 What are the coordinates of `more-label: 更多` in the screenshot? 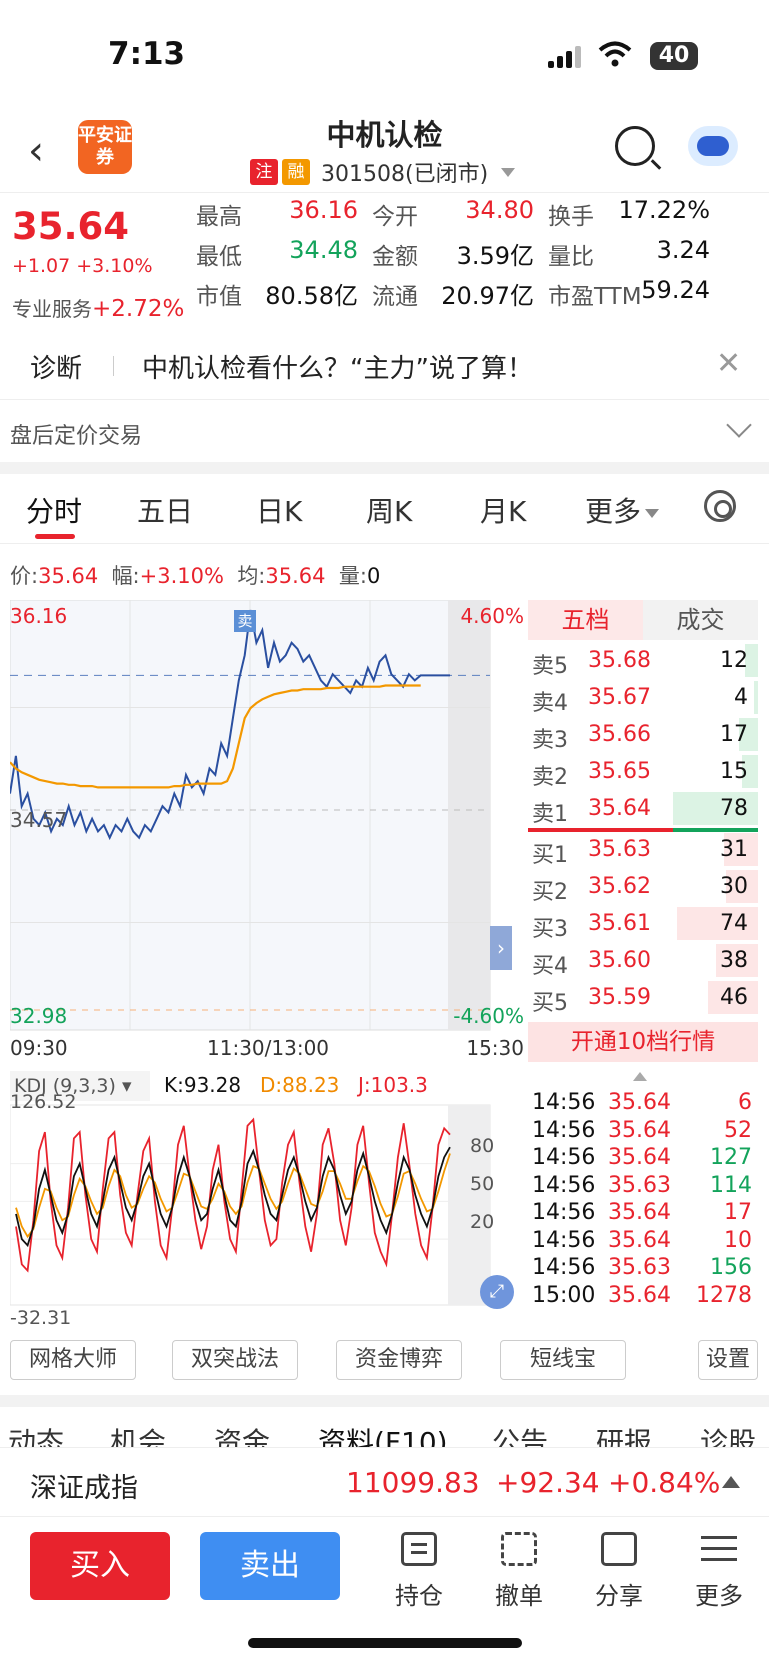 It's located at (719, 1596).